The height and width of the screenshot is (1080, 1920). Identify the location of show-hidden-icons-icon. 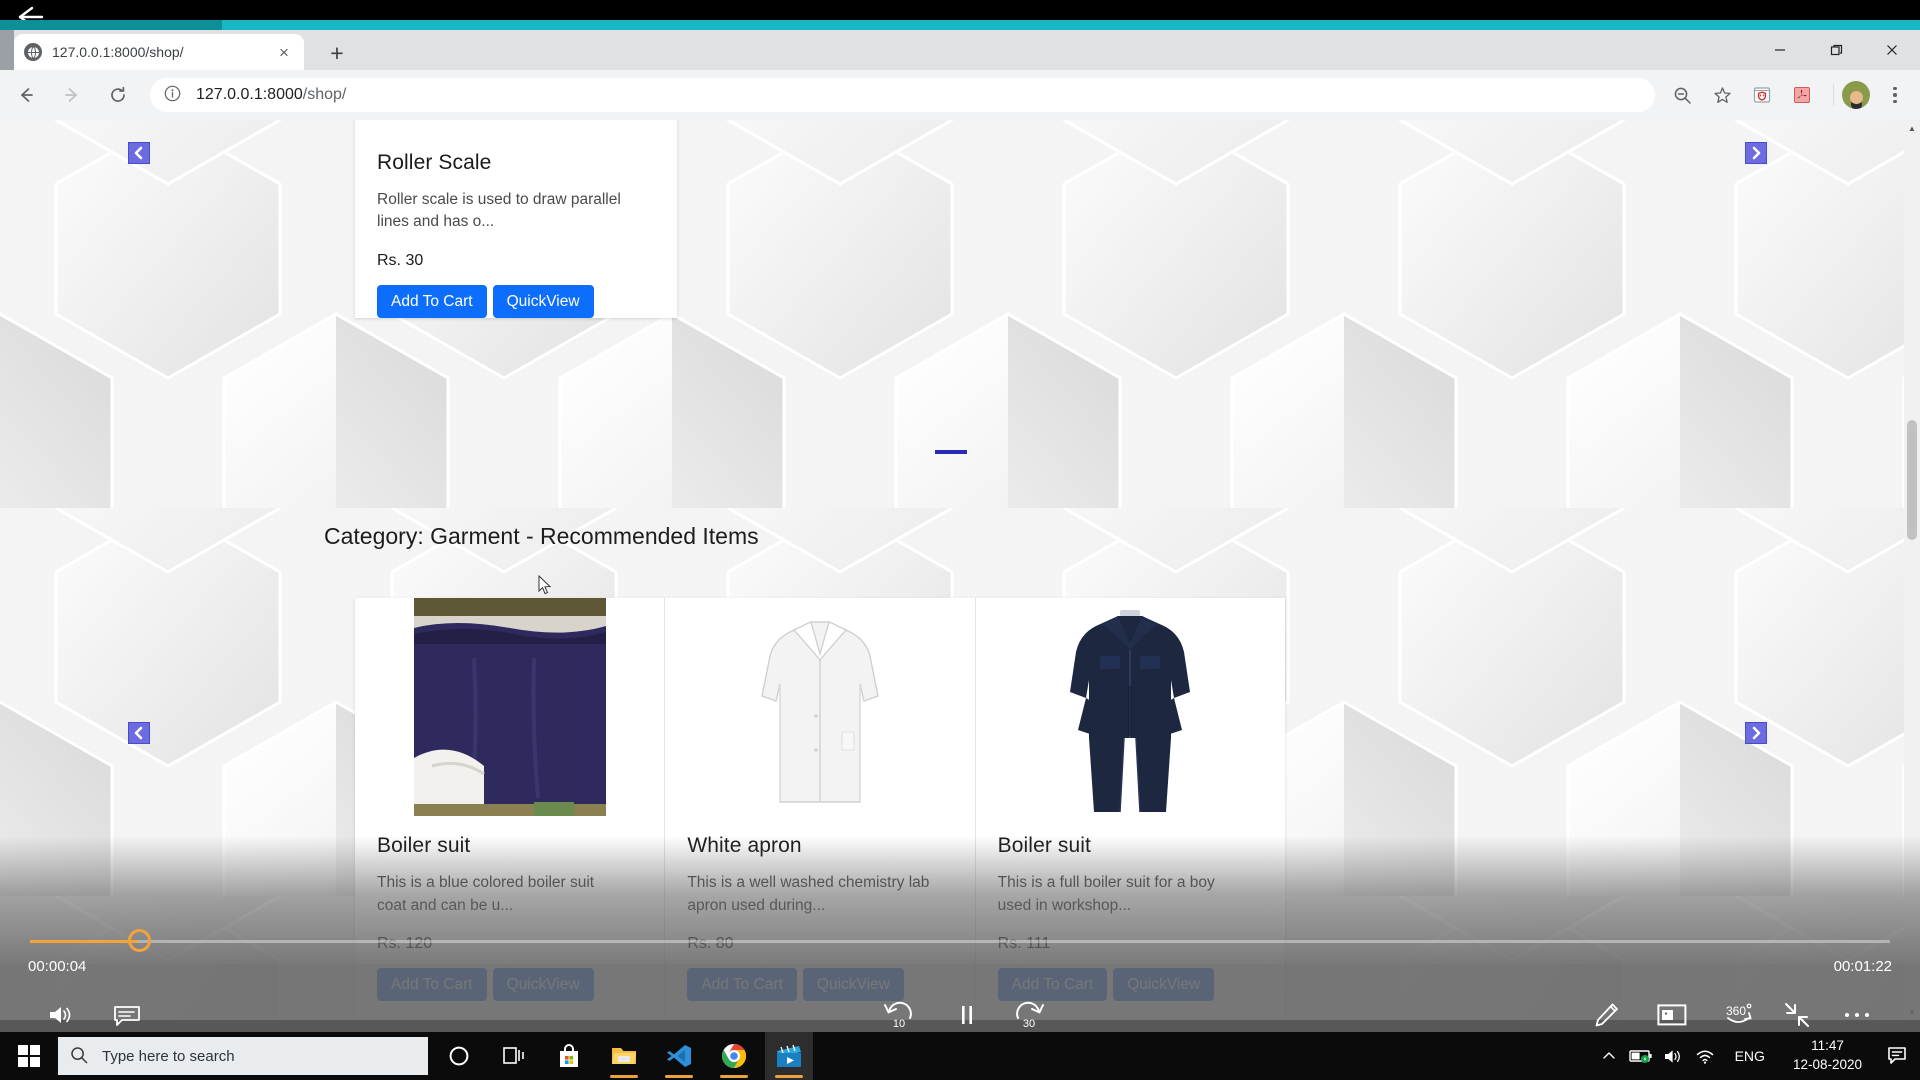
(1609, 1056).